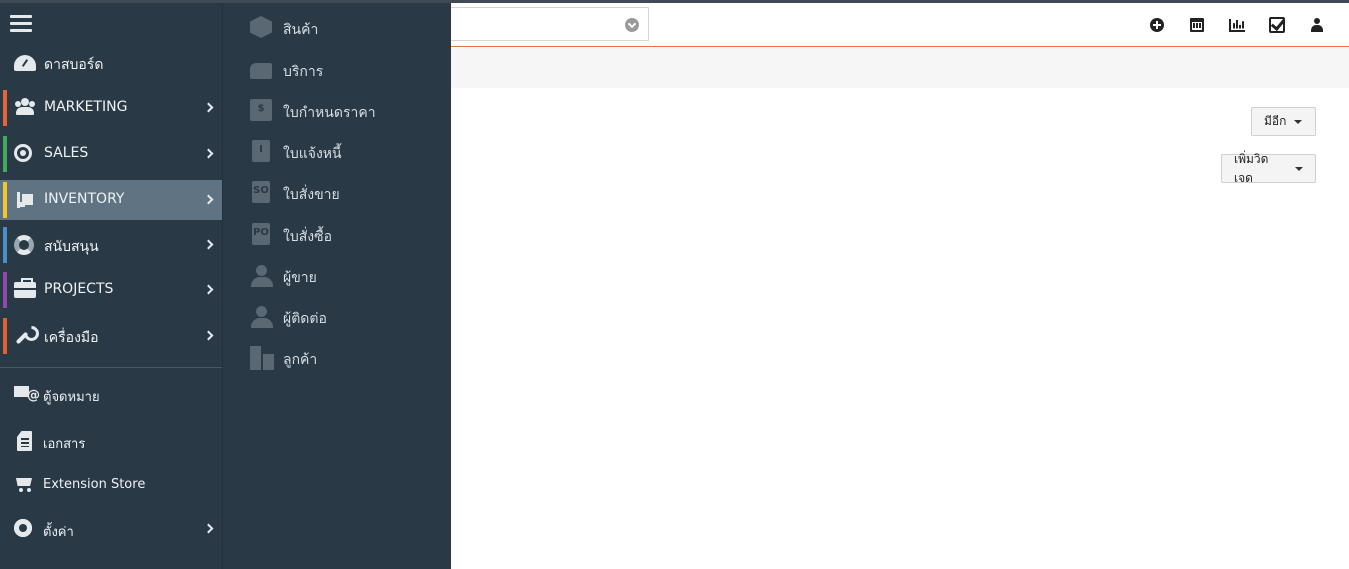  Describe the element at coordinates (262, 111) in the screenshot. I see `price-book-icon: $` at that location.